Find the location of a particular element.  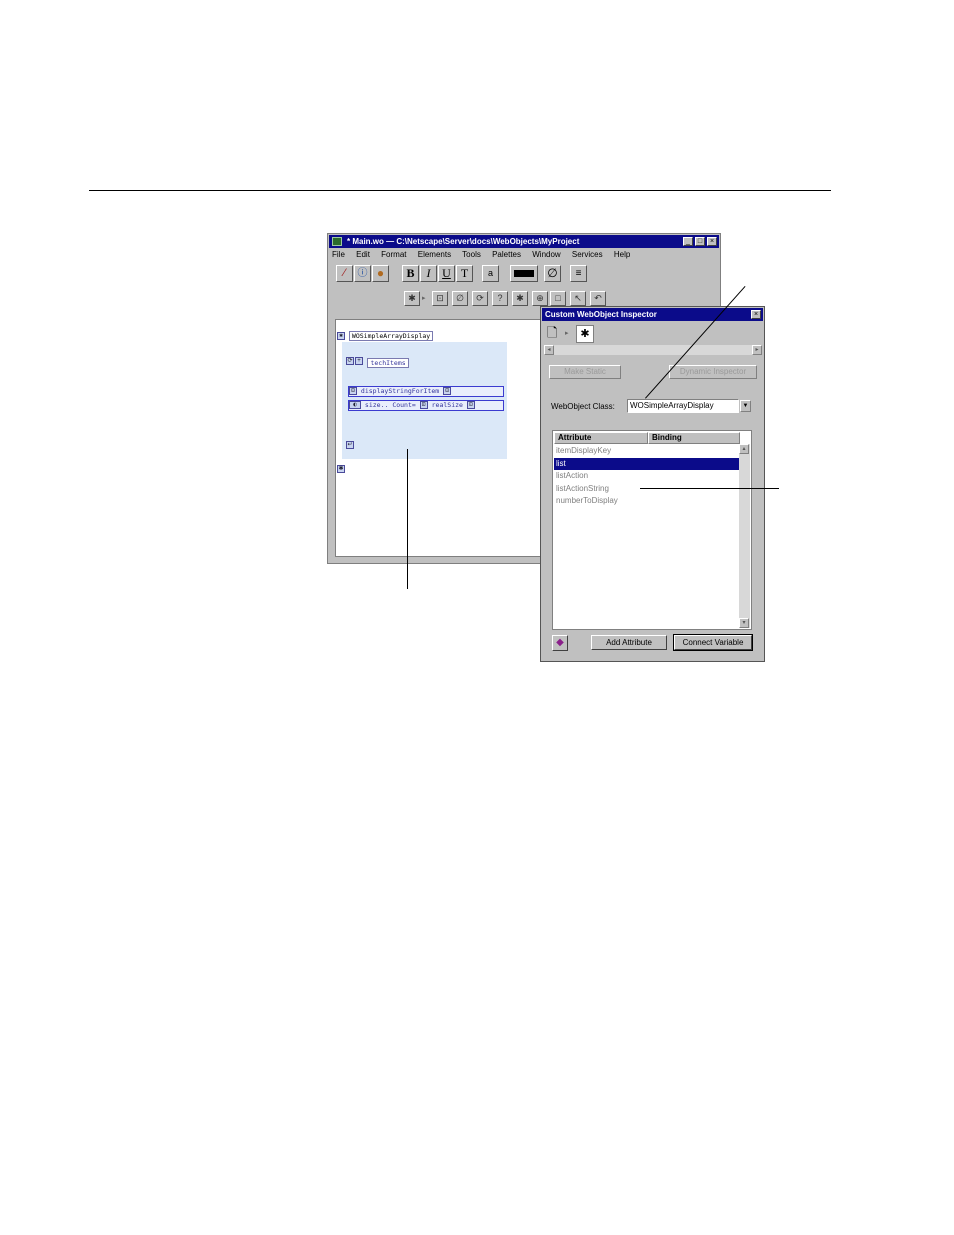

end-repetition-tag: ↵ is located at coordinates (350, 445).